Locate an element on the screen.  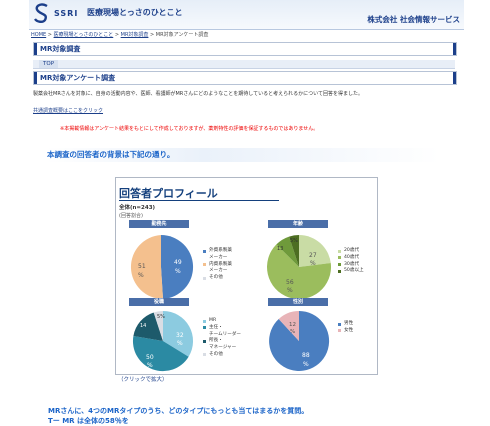
gender-value-12: 12 is located at coordinates (292, 325).